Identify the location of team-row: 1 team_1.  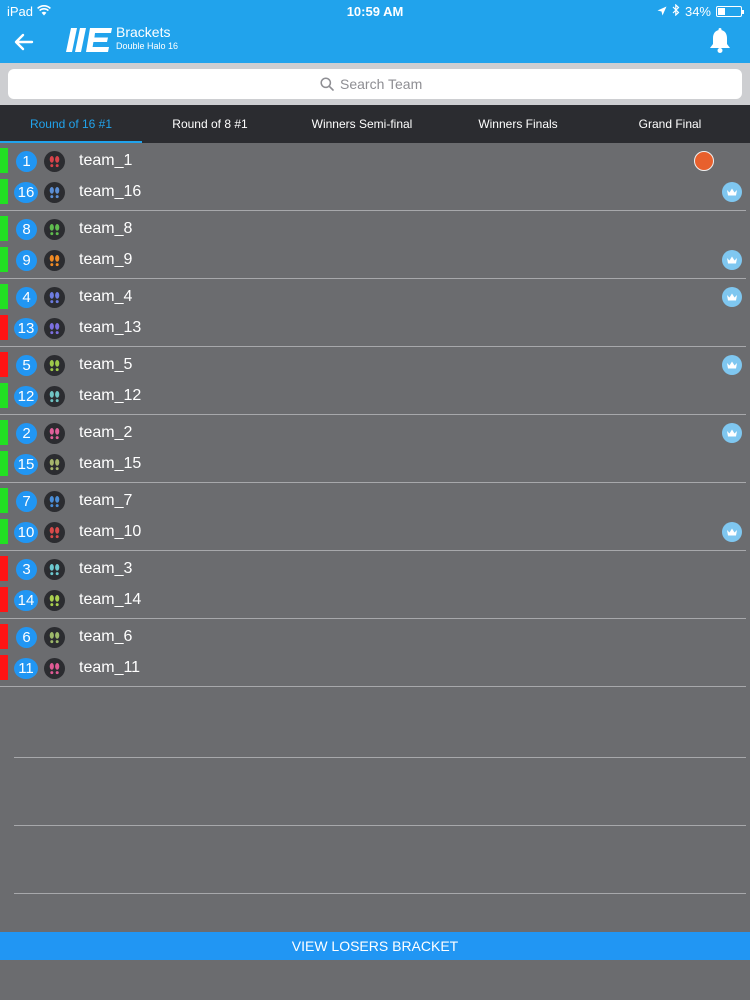
(375, 161).